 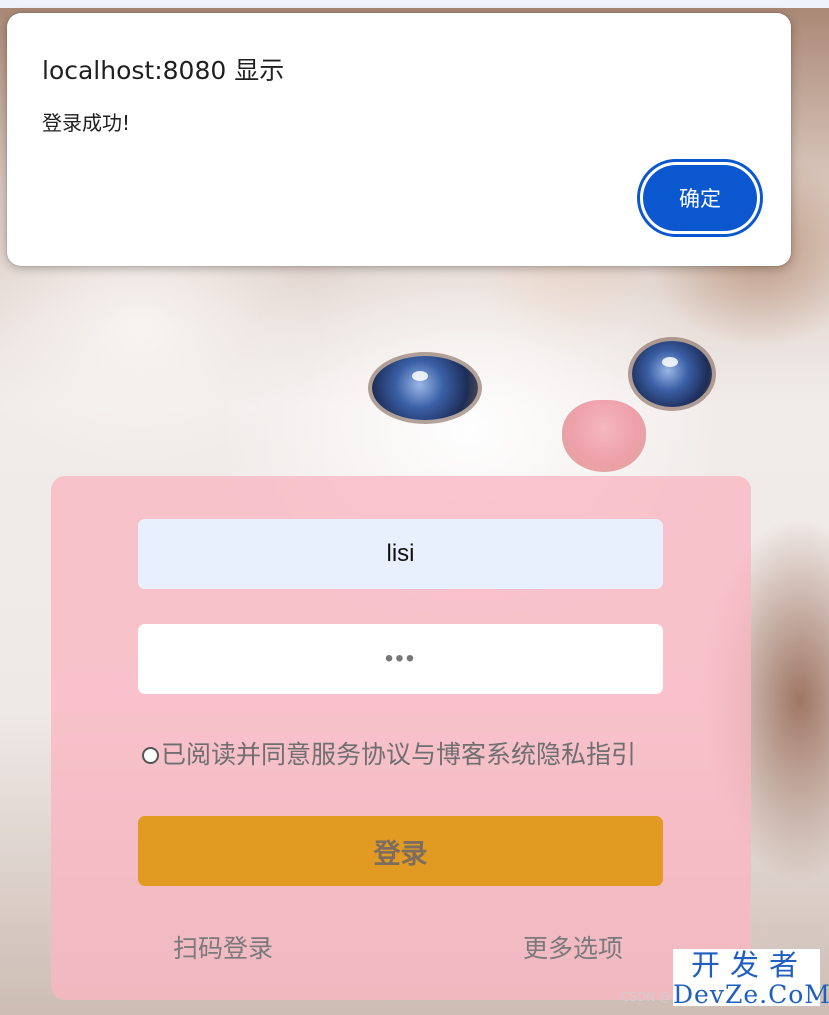 I want to click on kitten-left-eye, so click(x=425, y=388).